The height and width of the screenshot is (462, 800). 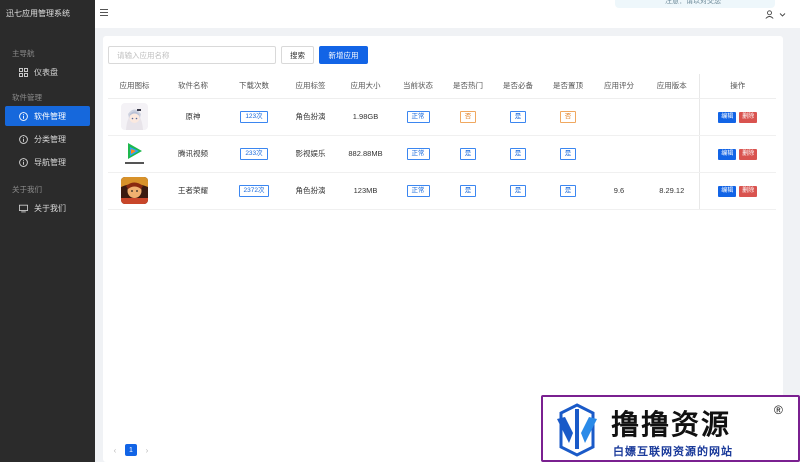 What do you see at coordinates (673, 451) in the screenshot?
I see `watermark-subtitle: 白嫖互联网资源的网站` at bounding box center [673, 451].